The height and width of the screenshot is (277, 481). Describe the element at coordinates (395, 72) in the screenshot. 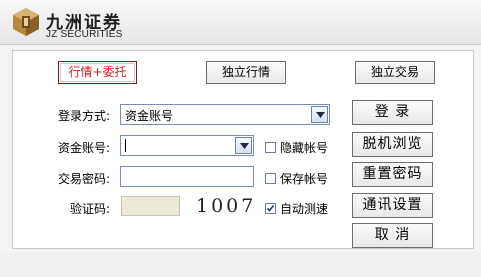

I see `mode-trade-only-button: 独立交易` at that location.